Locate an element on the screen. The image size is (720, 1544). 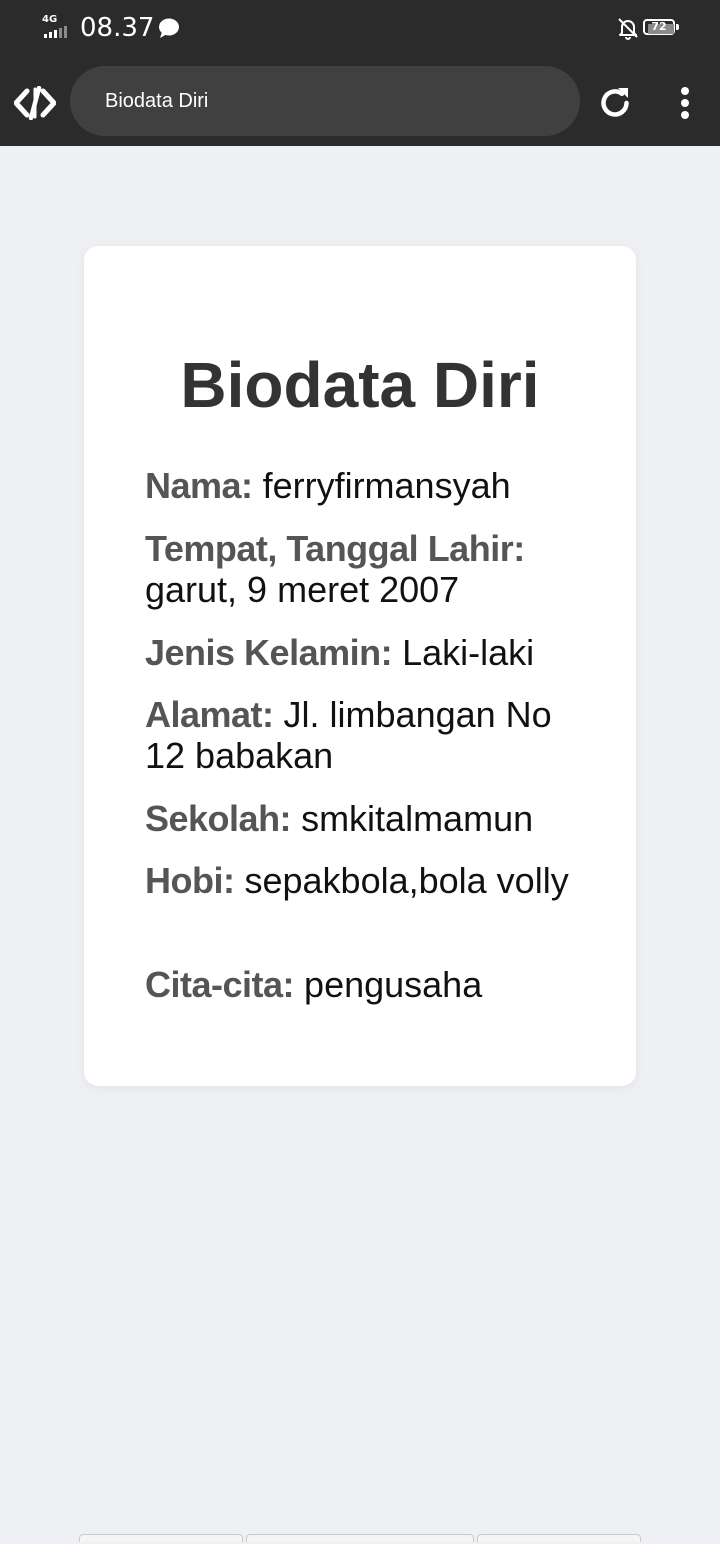
nav-gesture-bar-center is located at coordinates (360, 1538).